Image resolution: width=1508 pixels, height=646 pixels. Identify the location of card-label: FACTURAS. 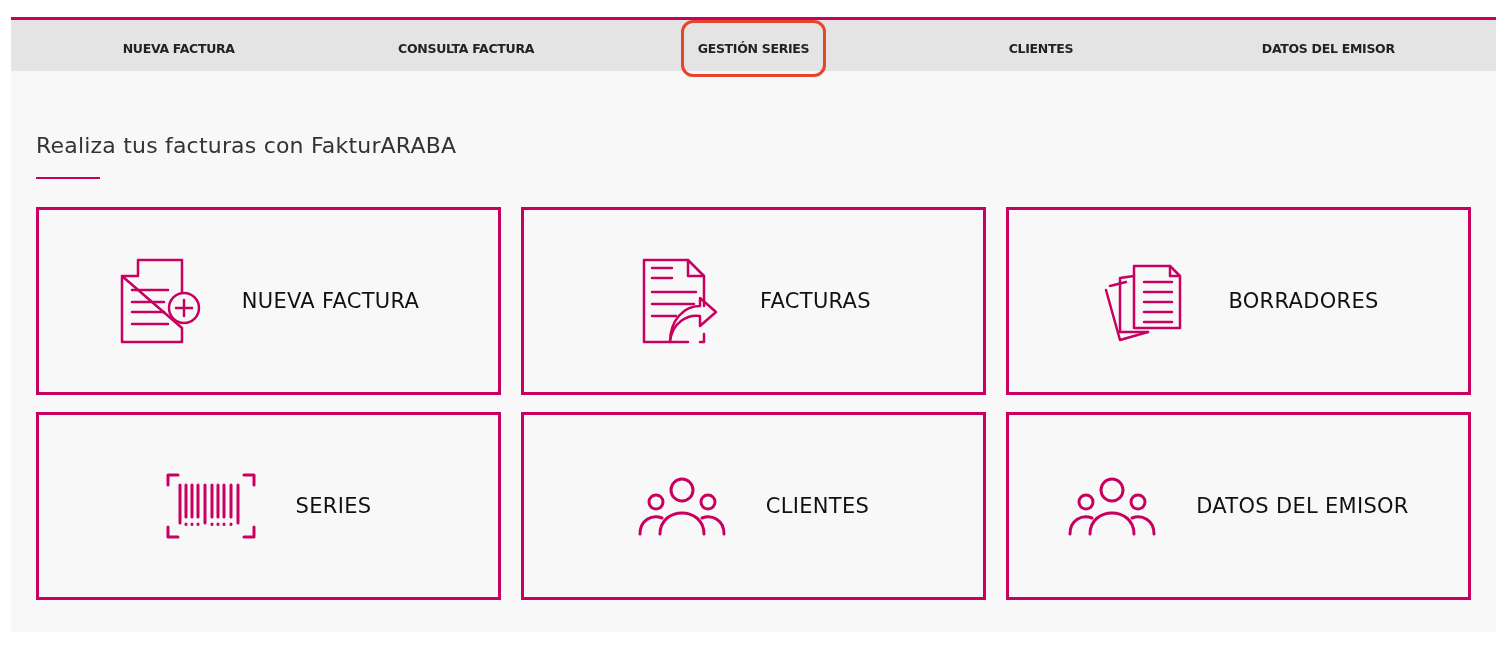
(815, 301).